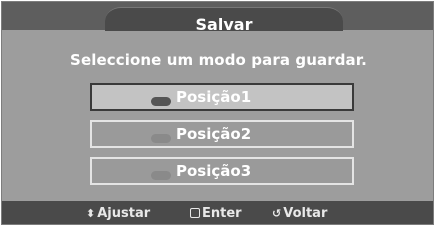  Describe the element at coordinates (305, 213) in the screenshot. I see `back-label: Voltar` at that location.